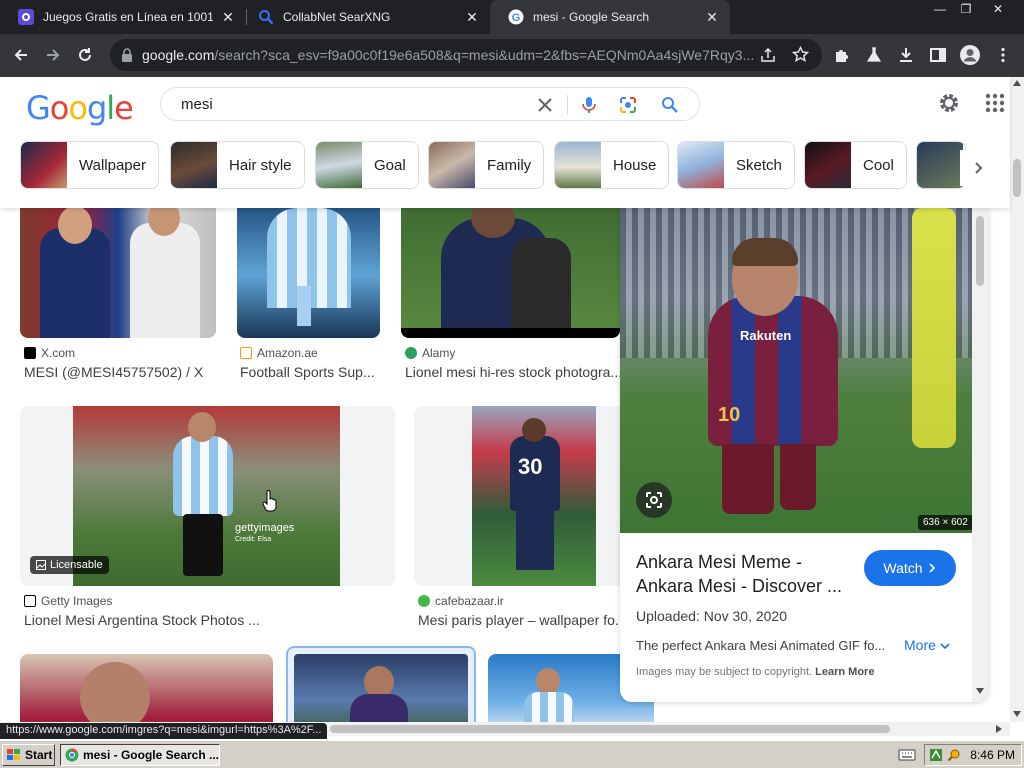 The image size is (1024, 768). What do you see at coordinates (980, 455) in the screenshot?
I see `preview-scrollbar` at bounding box center [980, 455].